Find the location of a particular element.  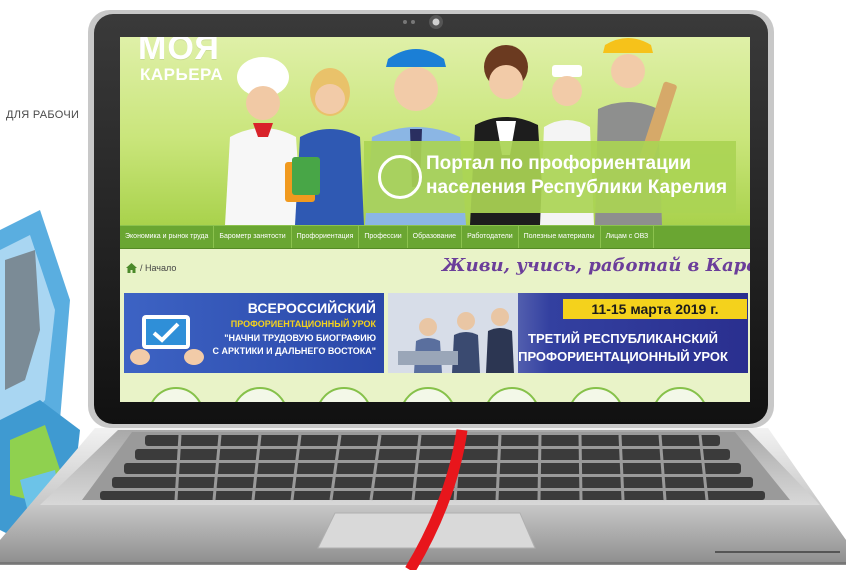

red-cable is located at coordinates (436, 499).